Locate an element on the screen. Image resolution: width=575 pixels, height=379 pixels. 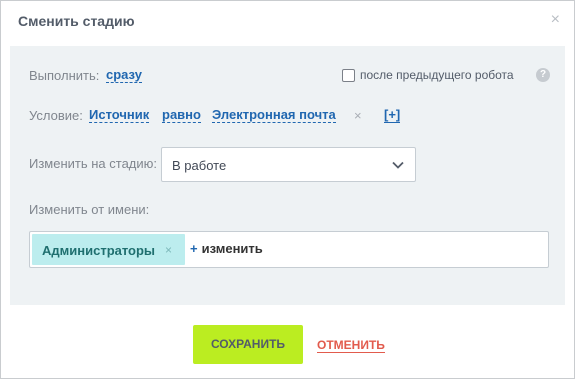
change-author-link: + изменить is located at coordinates (226, 248).